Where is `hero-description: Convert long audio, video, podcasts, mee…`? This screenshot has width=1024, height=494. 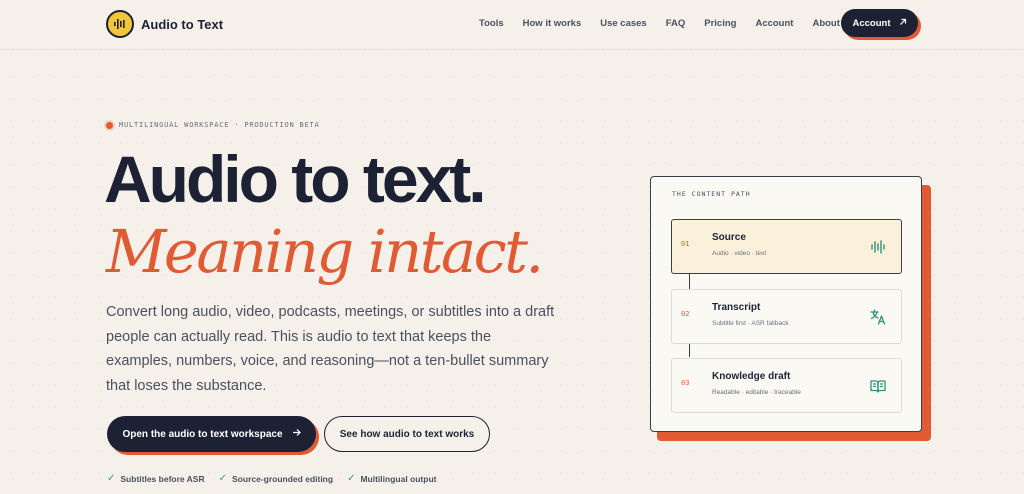
hero-description: Convert long audio, video, podcasts, mee… is located at coordinates (330, 349).